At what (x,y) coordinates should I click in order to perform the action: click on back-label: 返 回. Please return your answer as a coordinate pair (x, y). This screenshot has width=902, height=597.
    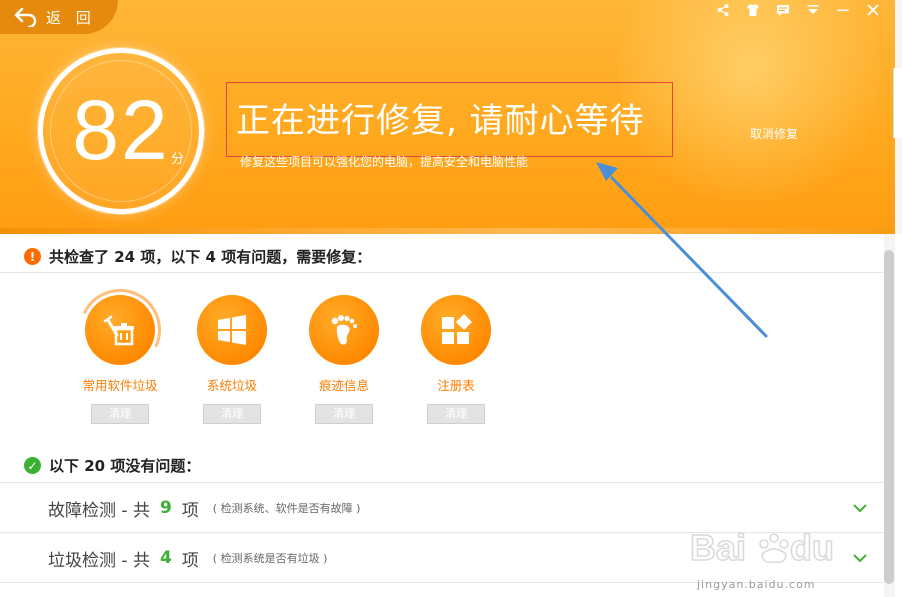
    Looking at the image, I should click on (71, 17).